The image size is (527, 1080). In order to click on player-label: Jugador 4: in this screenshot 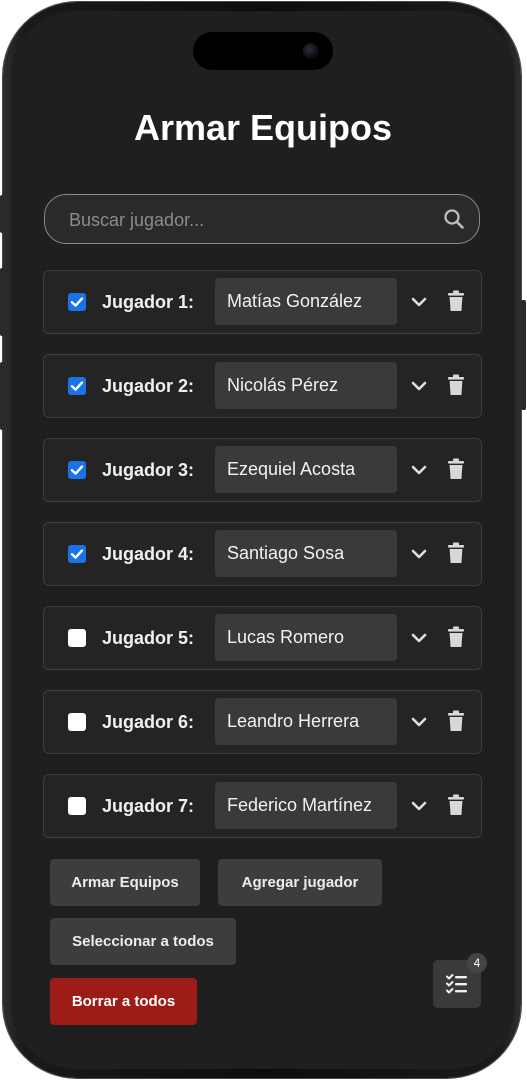, I will do `click(148, 554)`.